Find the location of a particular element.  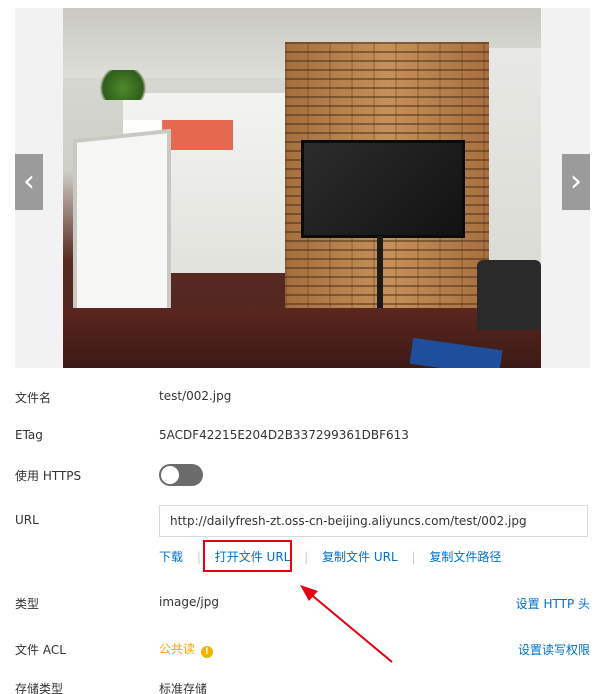

type-label: 类型 is located at coordinates (27, 604).